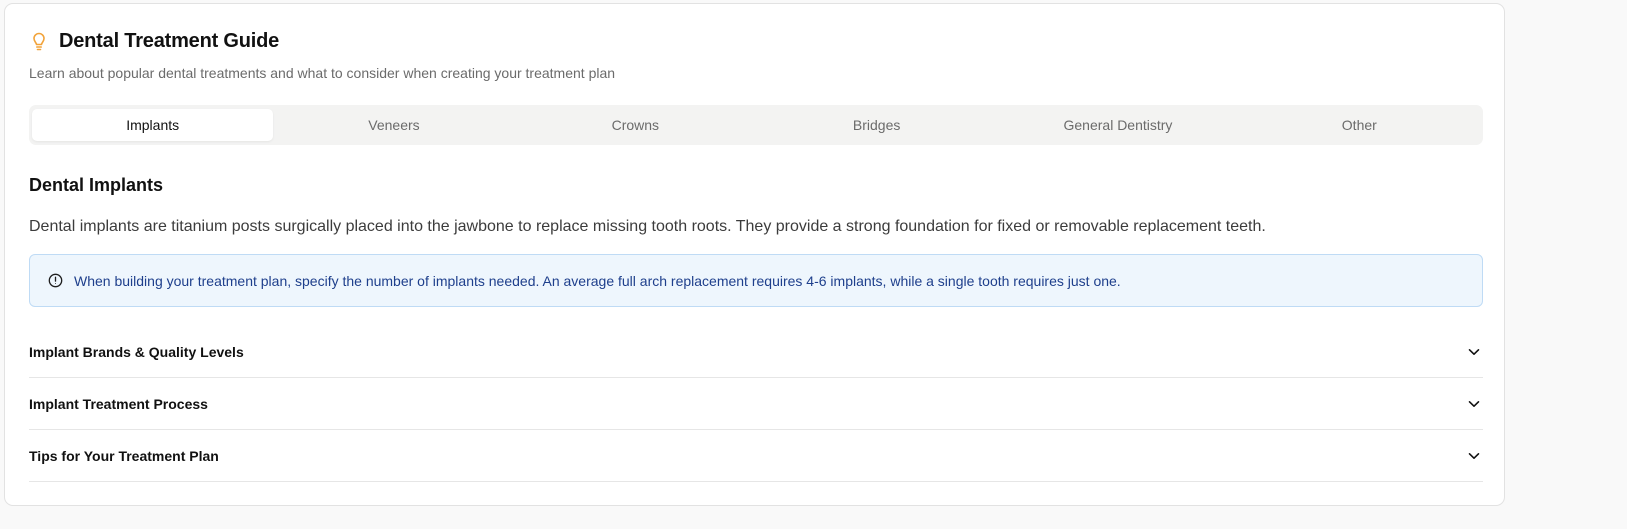 This screenshot has height=529, width=1627. I want to click on accordion-label: Implant Brands & Quality Levels, so click(136, 351).